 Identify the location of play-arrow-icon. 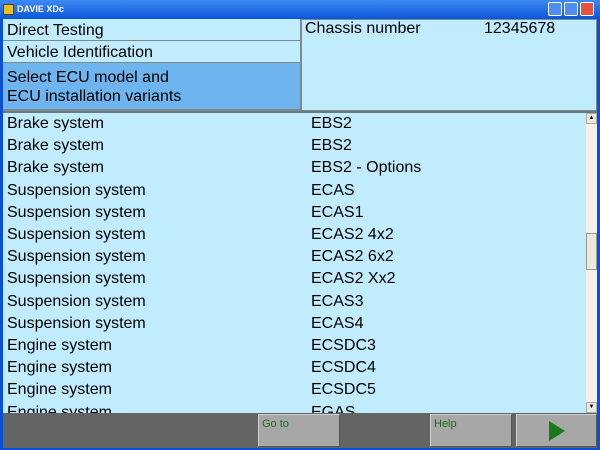
(557, 431).